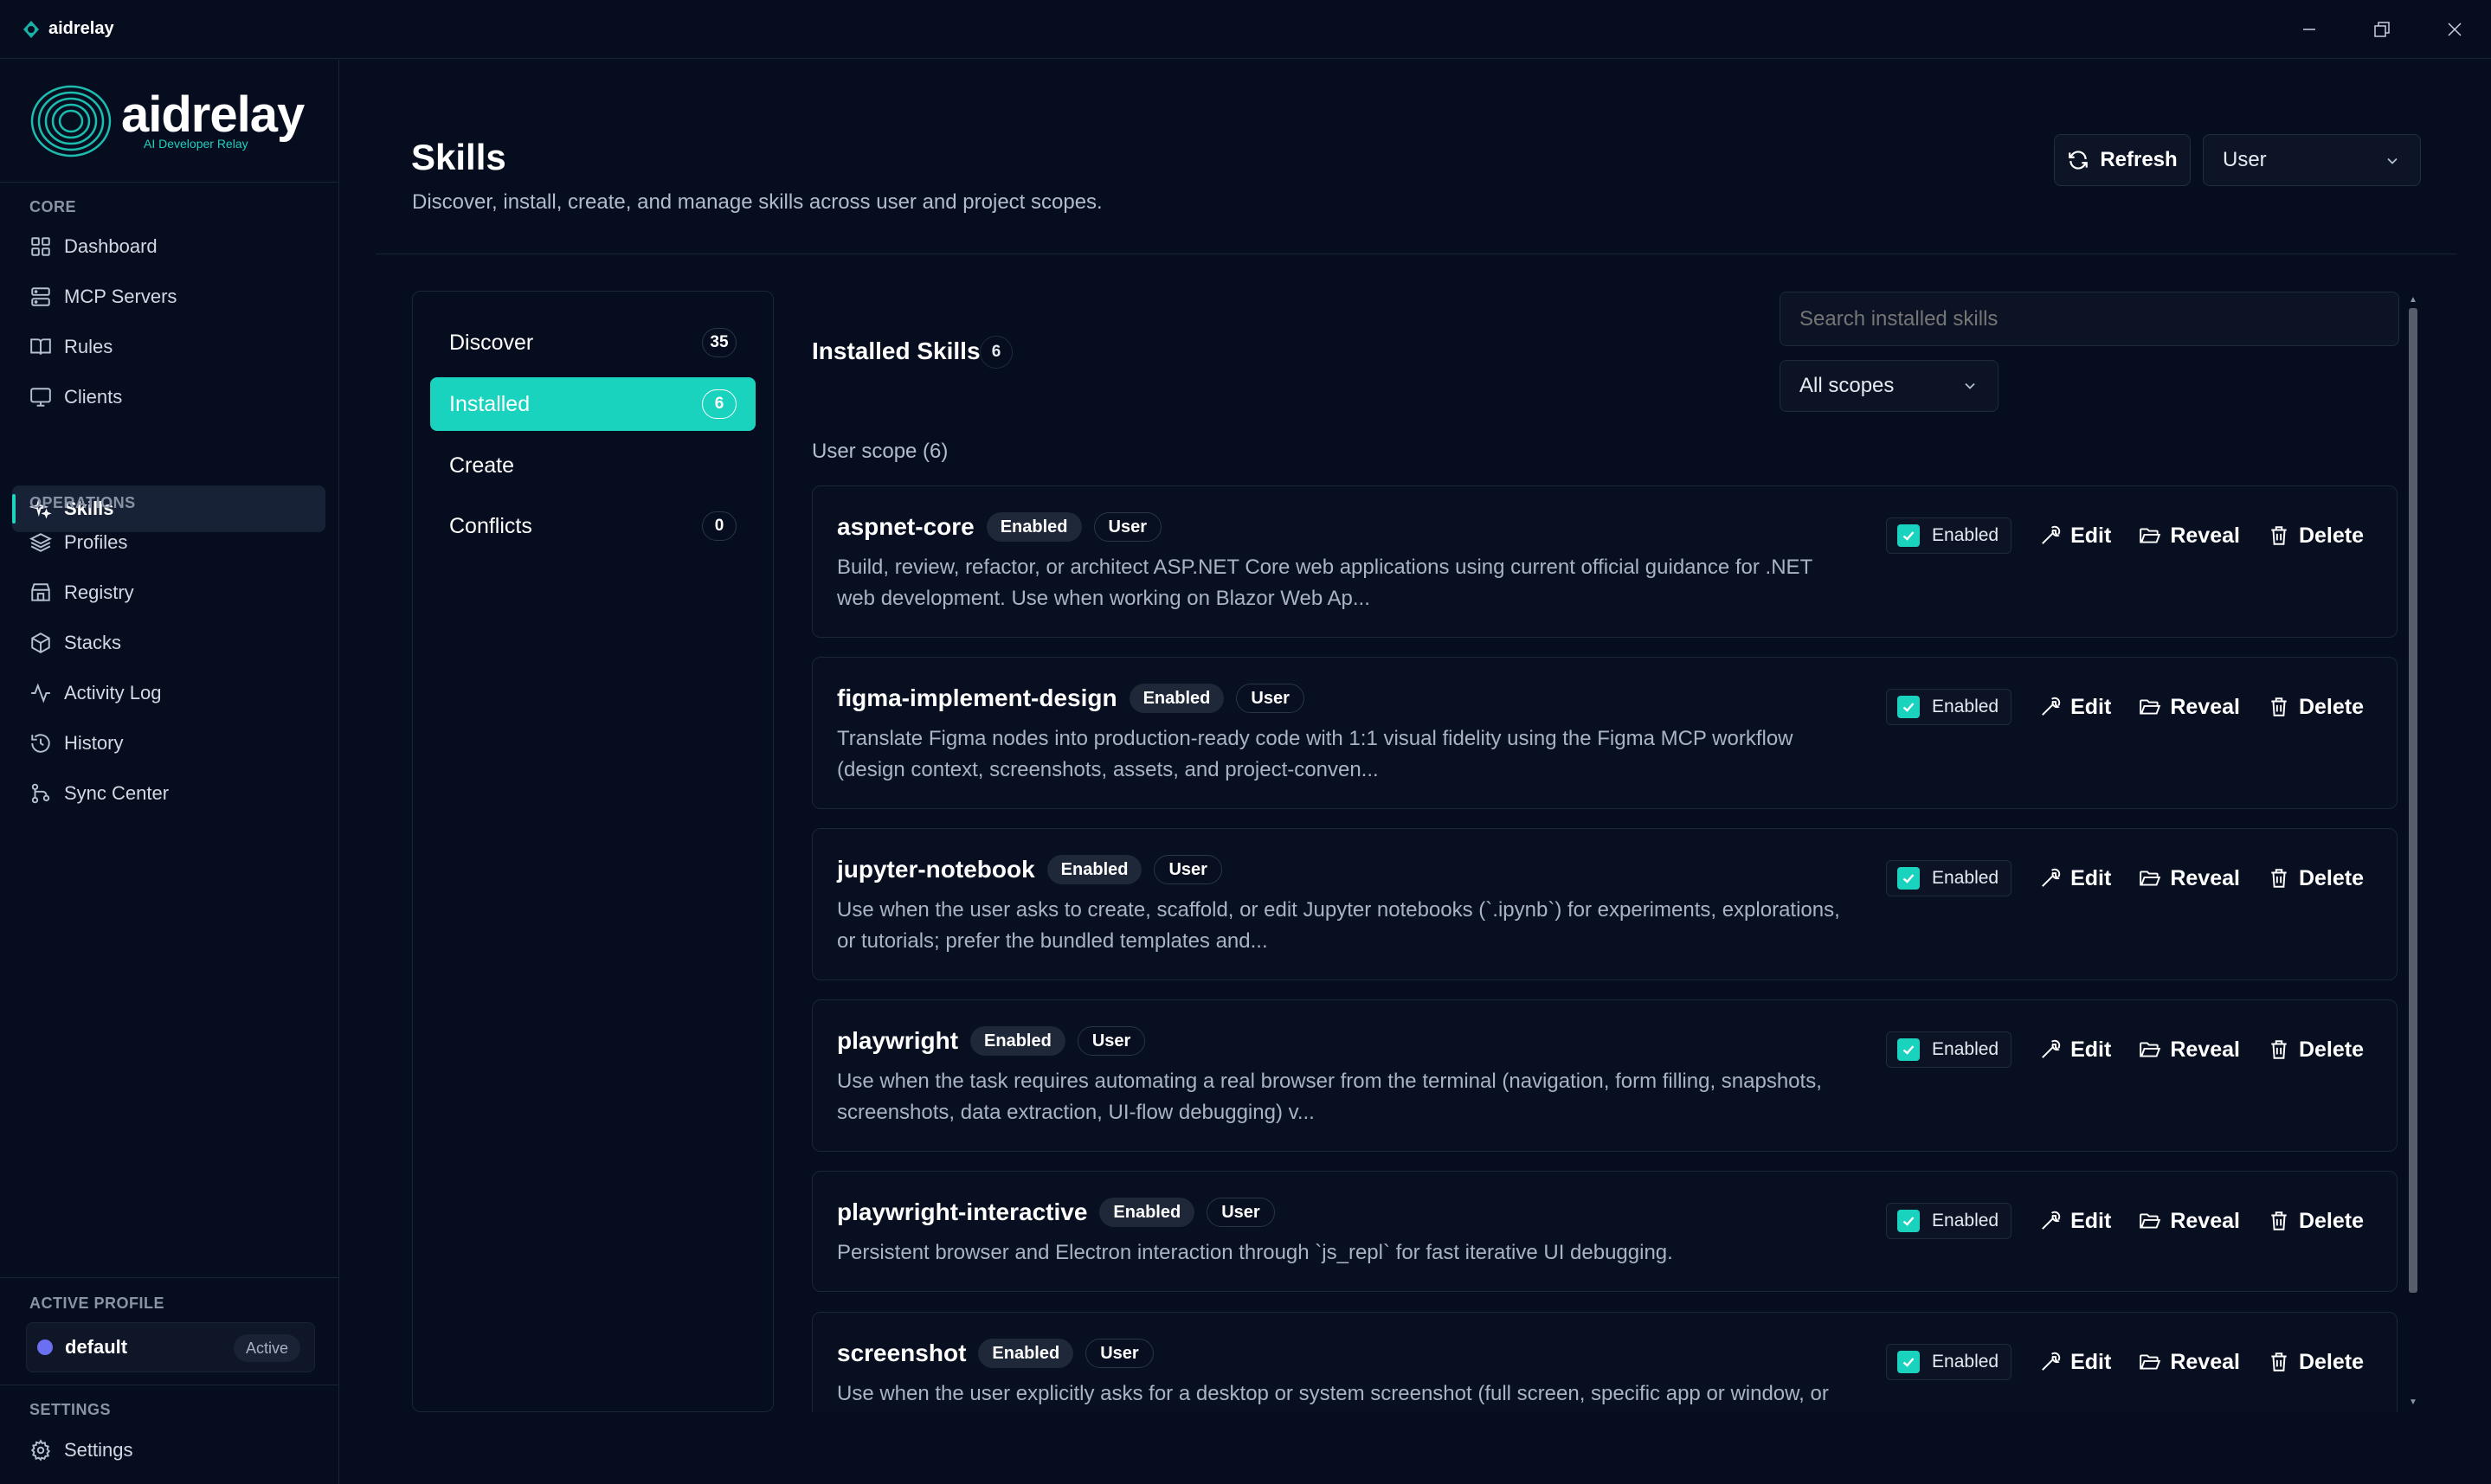  What do you see at coordinates (2331, 1362) in the screenshot?
I see `delete-label: Delete` at bounding box center [2331, 1362].